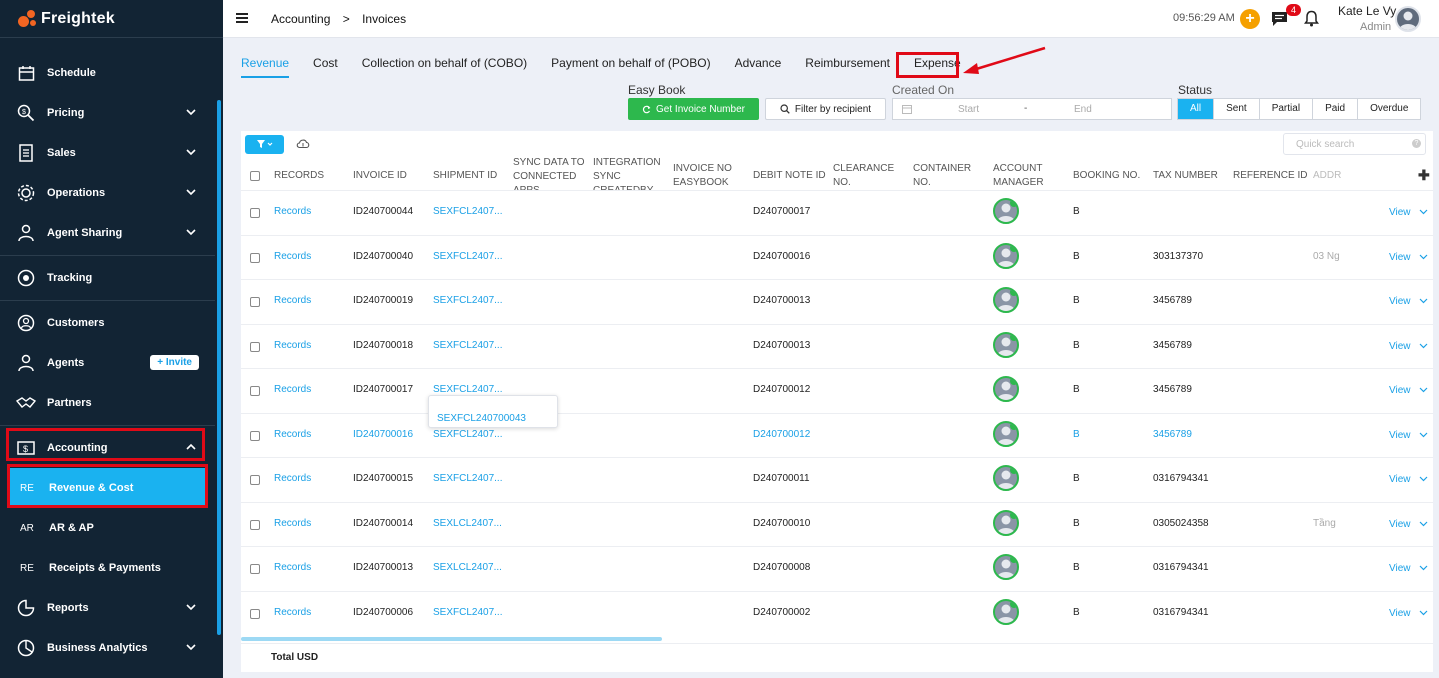 The height and width of the screenshot is (678, 1439). Describe the element at coordinates (465, 176) in the screenshot. I see `column-header-shipment-id: SHIPMENT ID` at that location.